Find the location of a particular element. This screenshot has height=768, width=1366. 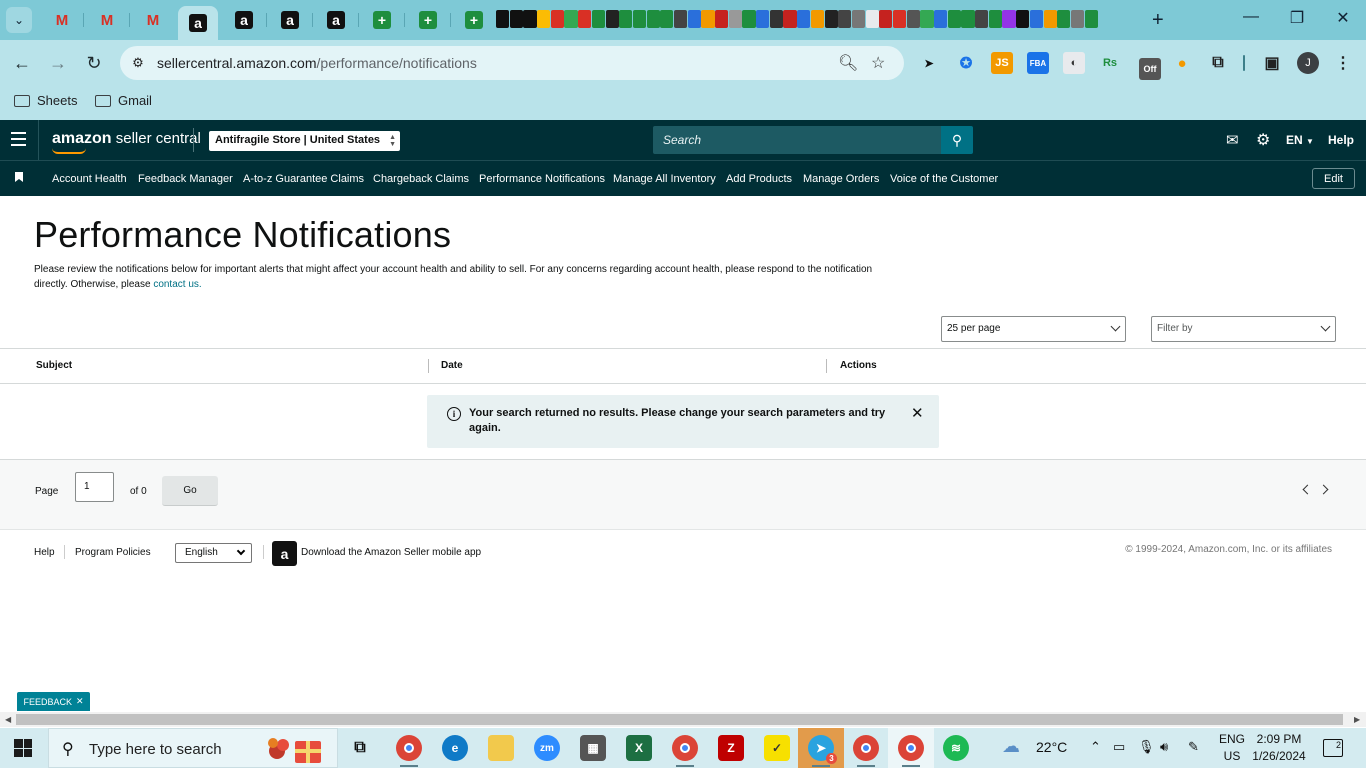

battery-icon: ▭ is located at coordinates (1119, 747).